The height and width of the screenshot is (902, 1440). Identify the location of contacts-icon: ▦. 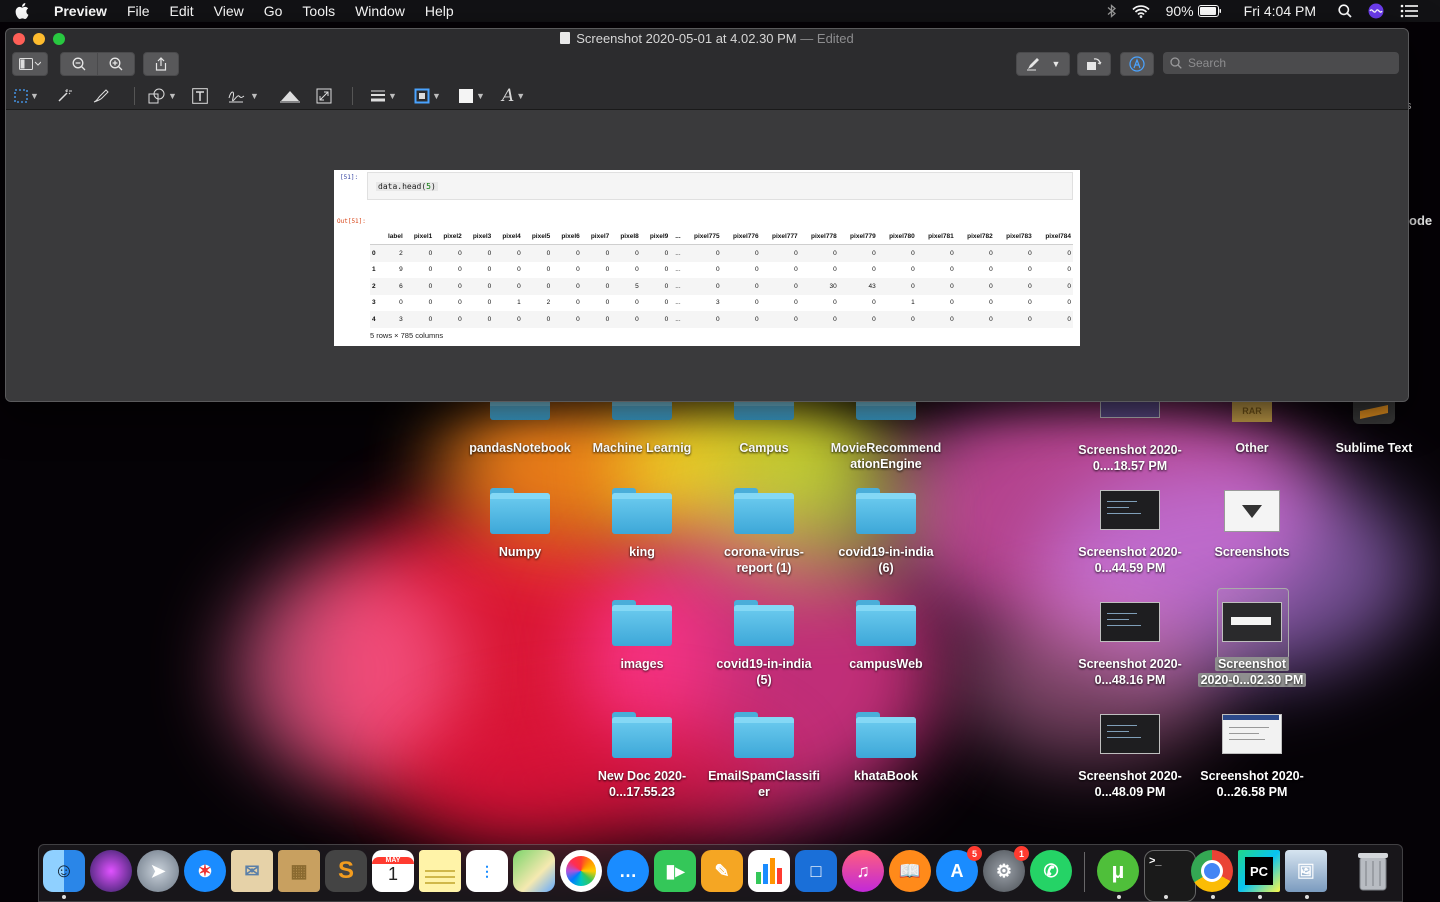
(299, 871).